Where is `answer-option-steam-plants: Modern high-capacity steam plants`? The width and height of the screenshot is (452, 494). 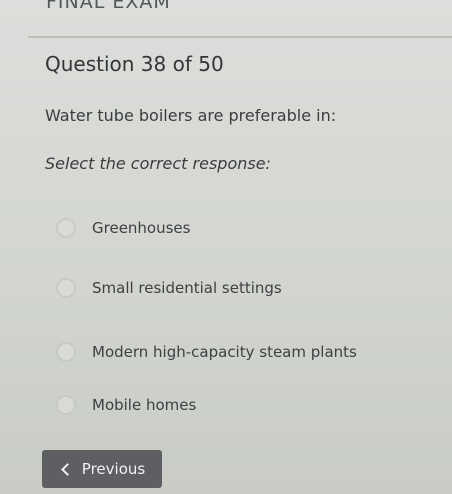 answer-option-steam-plants: Modern high-capacity steam plants is located at coordinates (206, 352).